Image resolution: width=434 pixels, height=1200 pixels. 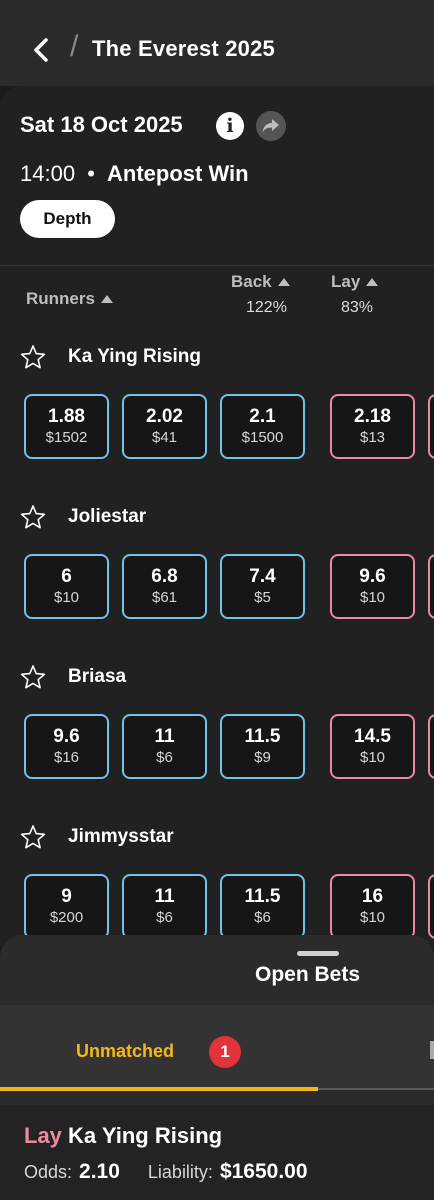 I want to click on lay-odds-button: 16 $10, so click(x=372, y=906).